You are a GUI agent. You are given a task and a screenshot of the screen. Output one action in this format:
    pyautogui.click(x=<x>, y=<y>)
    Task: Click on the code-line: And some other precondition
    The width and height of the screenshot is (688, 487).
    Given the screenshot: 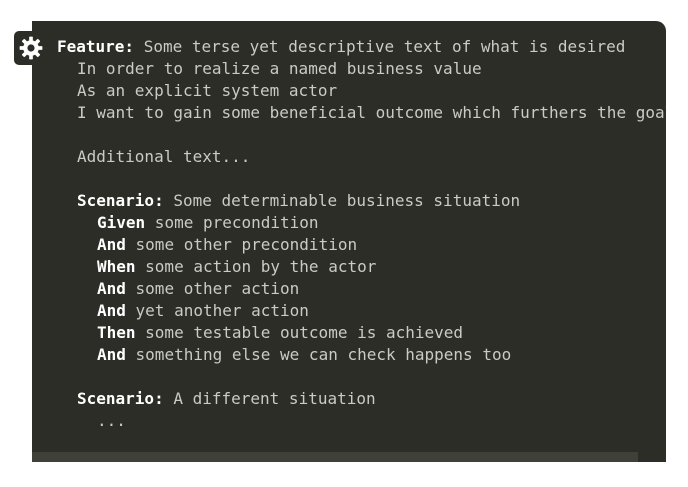 What is the action you would take?
    pyautogui.click(x=227, y=245)
    